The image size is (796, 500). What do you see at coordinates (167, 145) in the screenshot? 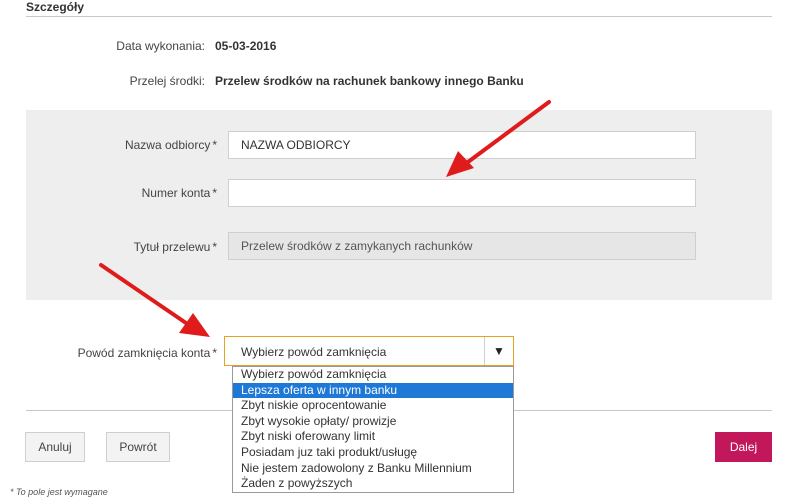
I see `recipient-name-label-text: Nazwa odbiorcy` at bounding box center [167, 145].